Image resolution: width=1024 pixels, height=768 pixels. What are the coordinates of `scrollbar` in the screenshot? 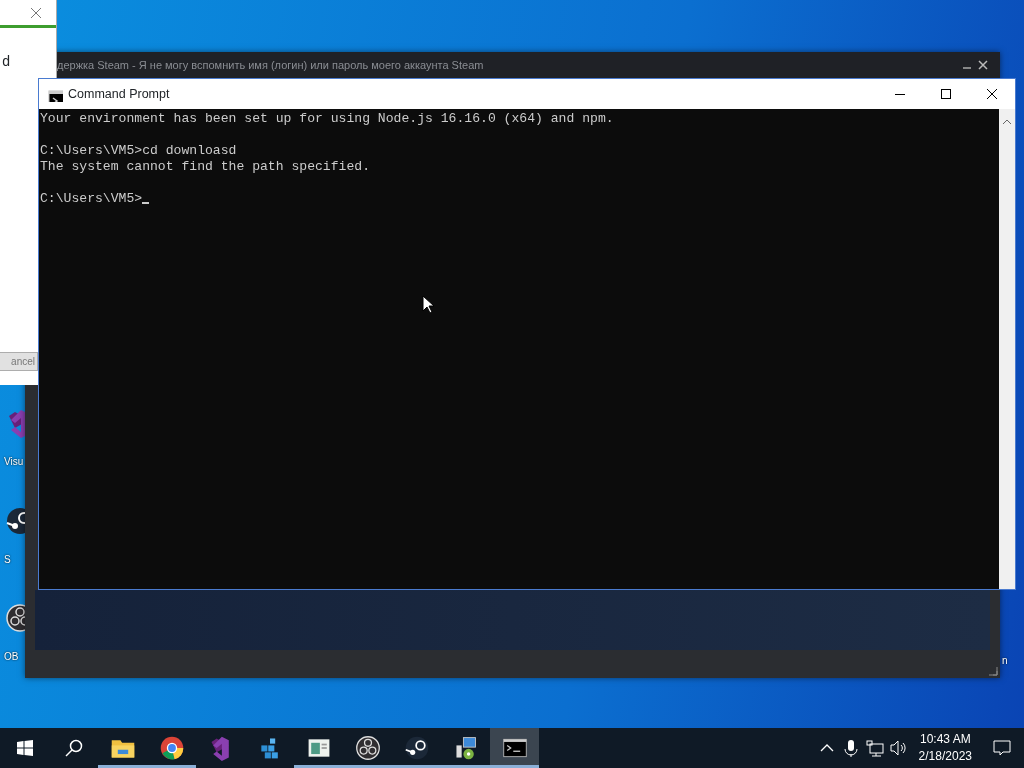 It's located at (1007, 349).